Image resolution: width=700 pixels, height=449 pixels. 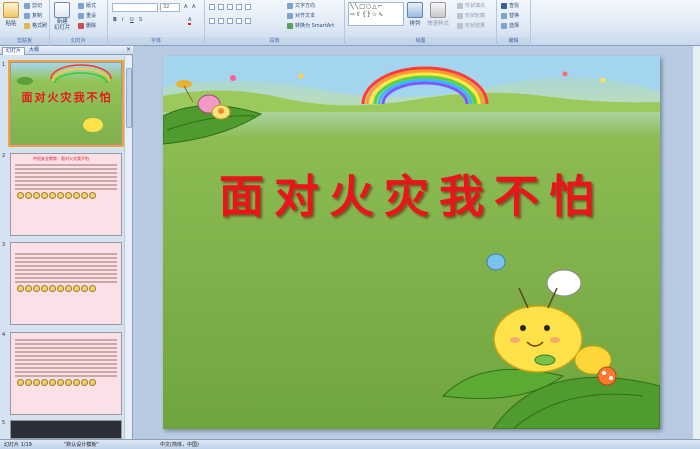 I want to click on scrollbar-thumb, so click(x=129, y=98).